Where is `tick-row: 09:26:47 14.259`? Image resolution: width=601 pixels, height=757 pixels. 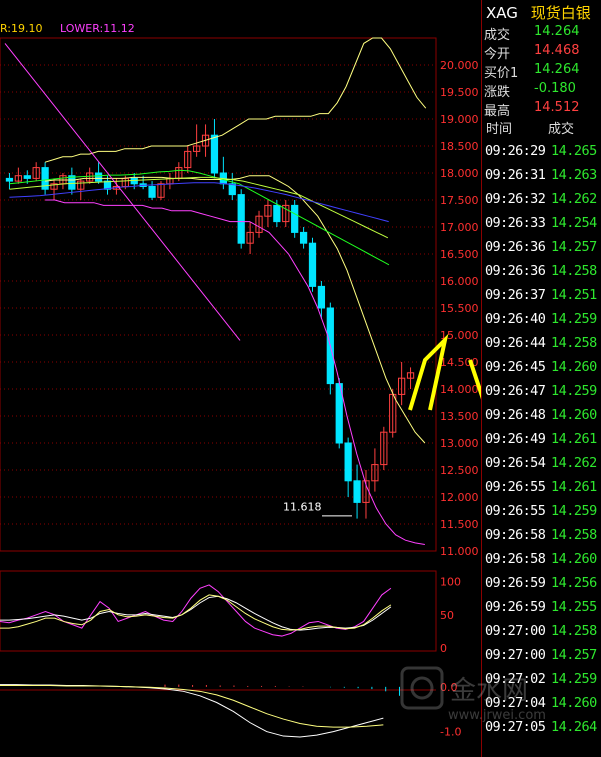 tick-row: 09:26:47 14.259 is located at coordinates (543, 395).